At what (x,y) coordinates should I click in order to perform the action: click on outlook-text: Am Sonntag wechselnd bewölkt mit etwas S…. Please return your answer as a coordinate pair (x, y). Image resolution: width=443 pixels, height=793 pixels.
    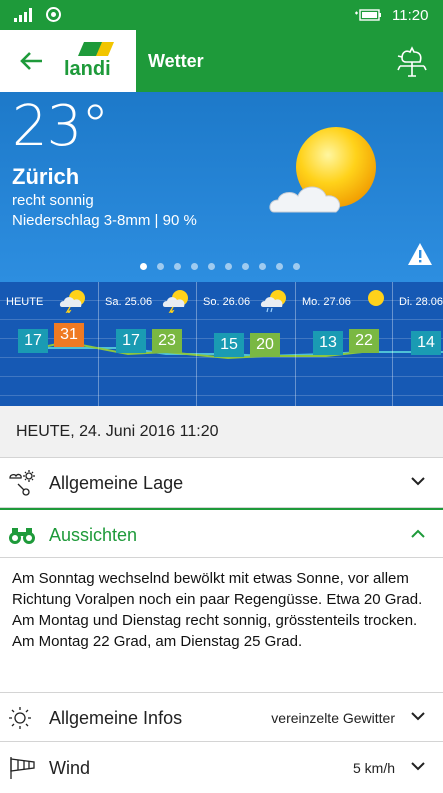
    Looking at the image, I should click on (217, 610).